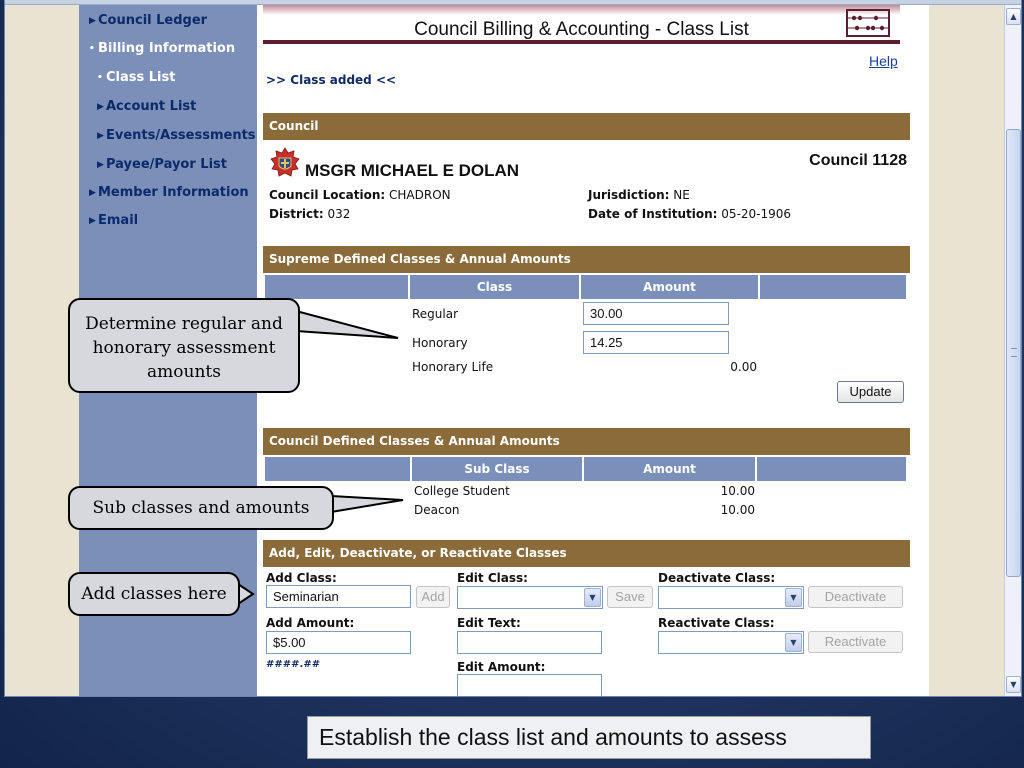  Describe the element at coordinates (586, 126) in the screenshot. I see `council-section-header: Council` at that location.